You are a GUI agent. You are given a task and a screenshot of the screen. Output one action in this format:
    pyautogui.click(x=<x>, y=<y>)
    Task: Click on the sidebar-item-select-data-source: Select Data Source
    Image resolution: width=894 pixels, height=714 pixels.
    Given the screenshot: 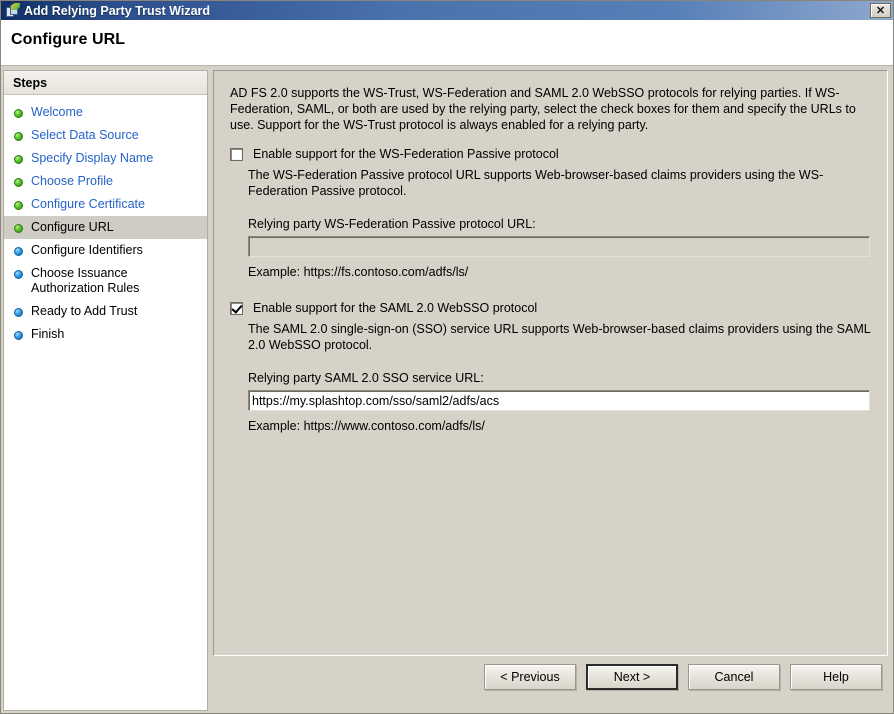 What is the action you would take?
    pyautogui.click(x=105, y=135)
    